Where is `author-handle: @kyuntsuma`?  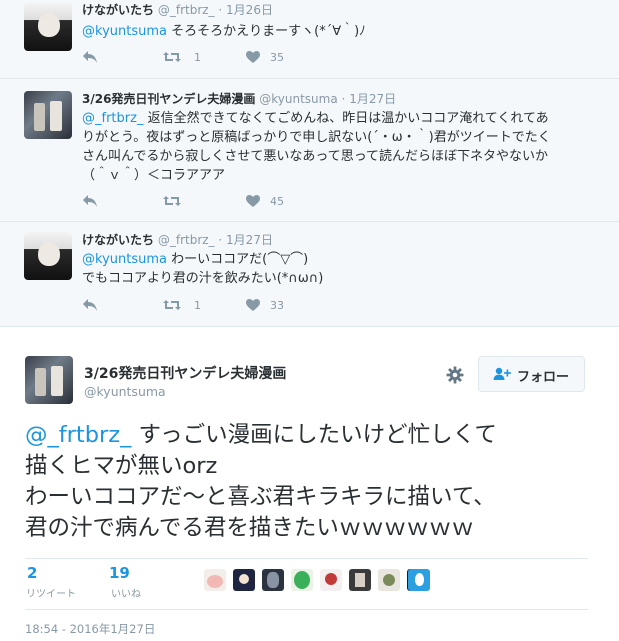
author-handle: @kyuntsuma is located at coordinates (298, 99).